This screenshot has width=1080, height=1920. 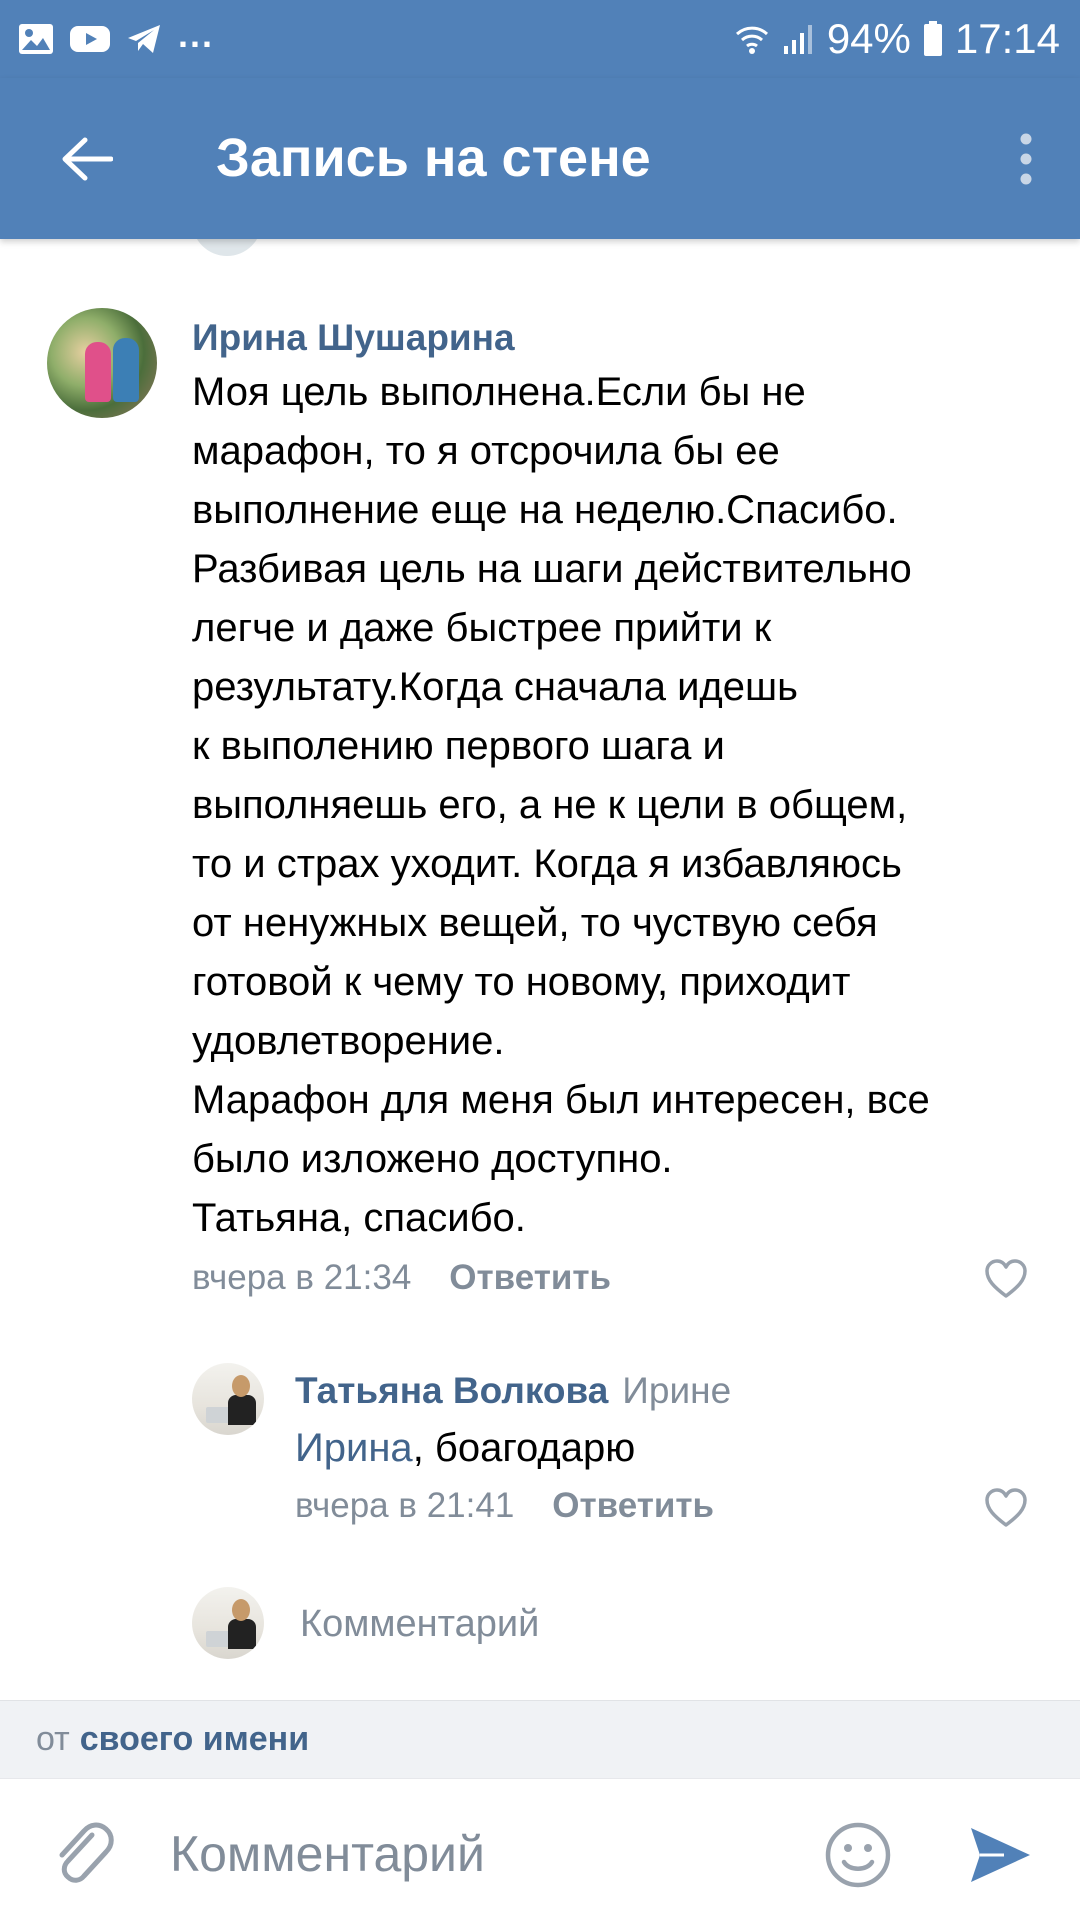 I want to click on reply-text: , боагодарю, so click(x=524, y=1448).